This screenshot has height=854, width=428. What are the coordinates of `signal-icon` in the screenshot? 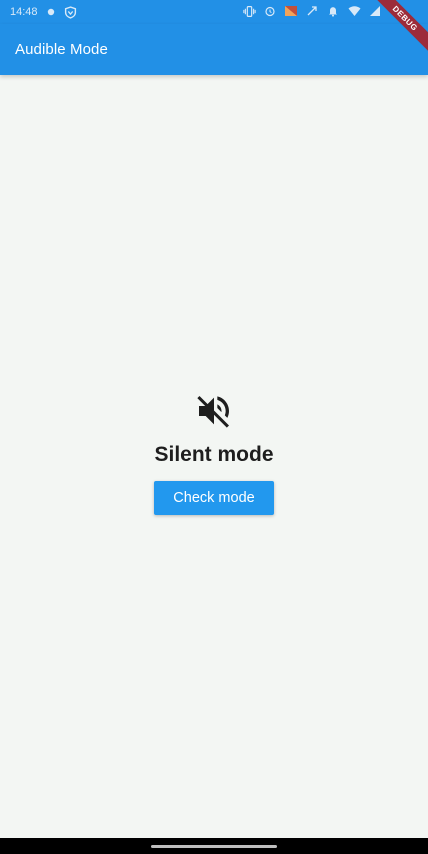 It's located at (375, 11).